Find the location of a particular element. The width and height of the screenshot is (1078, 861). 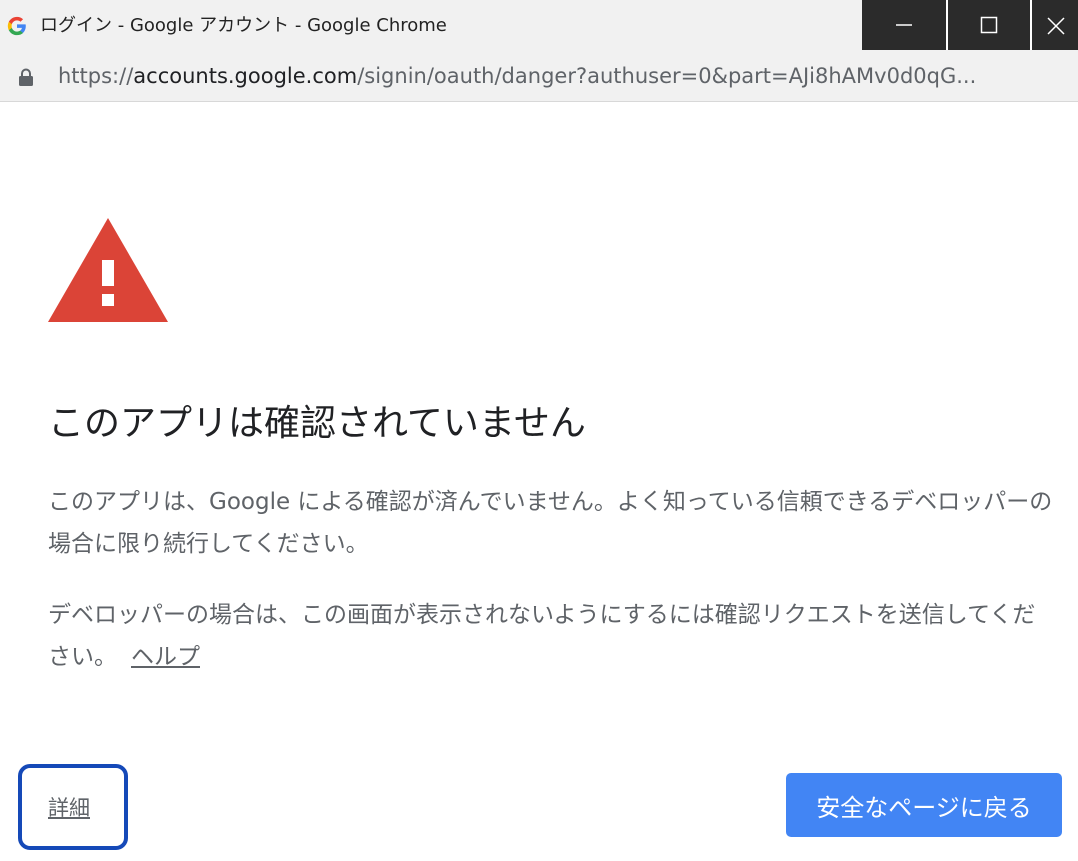

back-to-safety-button: 安全なページに戻る is located at coordinates (924, 805).